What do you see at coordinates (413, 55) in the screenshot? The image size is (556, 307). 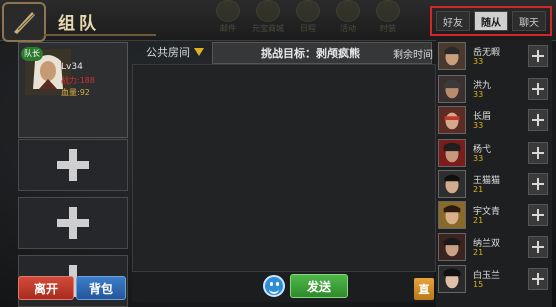 I see `remaining-time: 剩余时间` at bounding box center [413, 55].